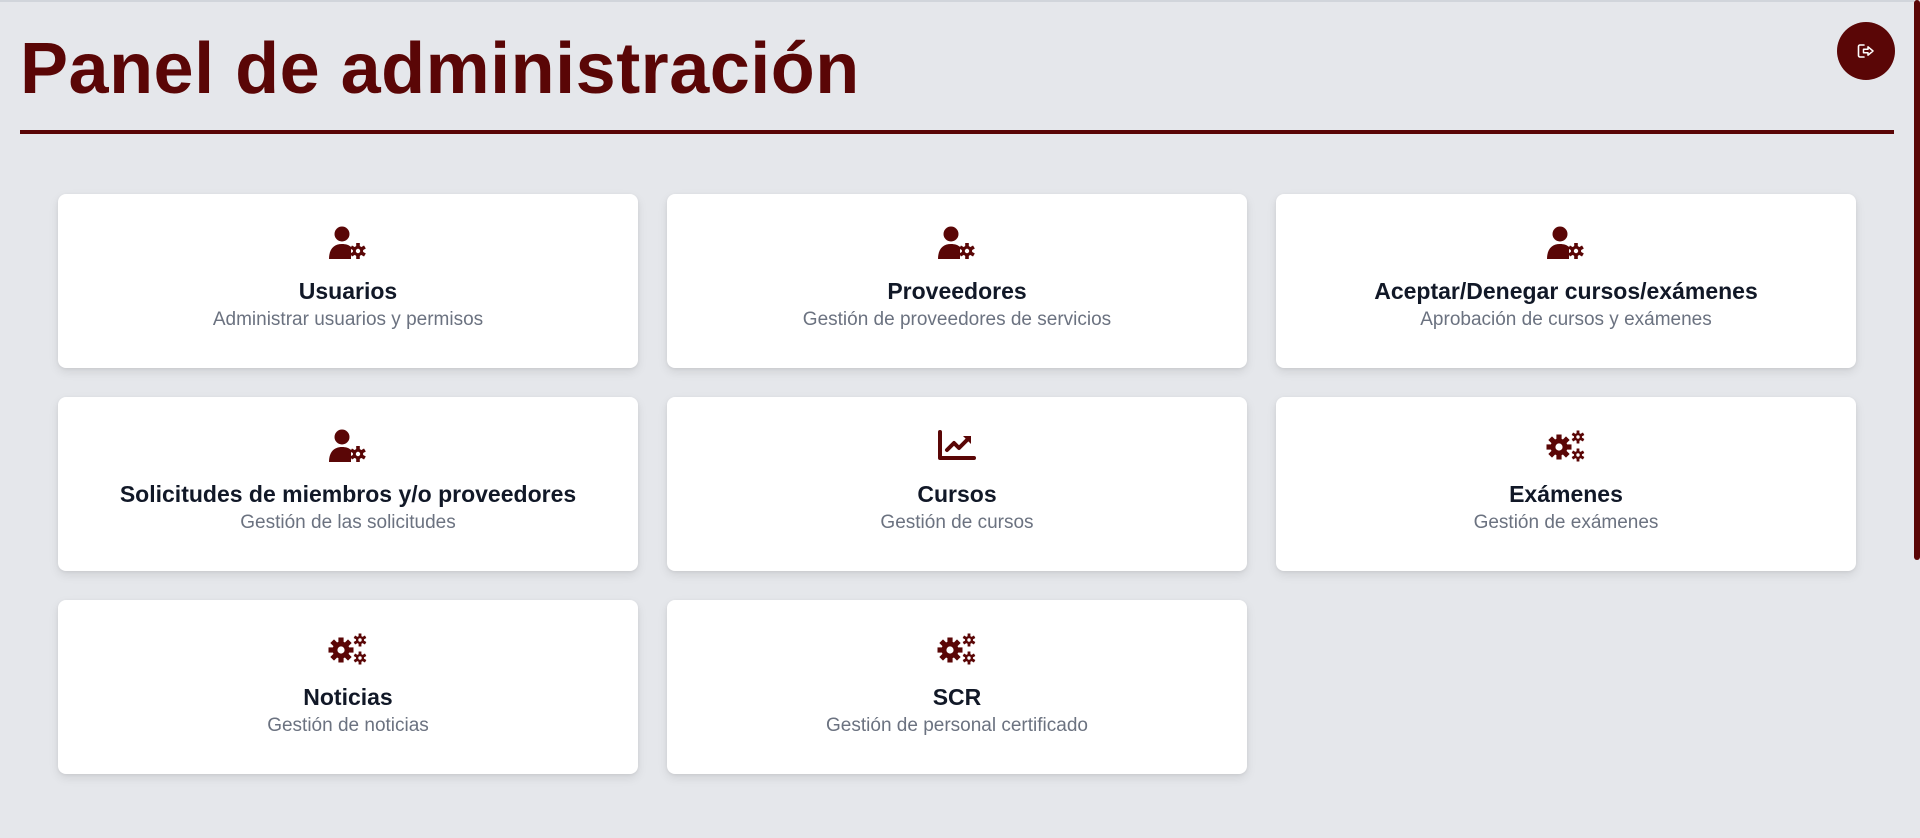 Image resolution: width=1920 pixels, height=838 pixels. I want to click on card-description: Gestión de cursos, so click(957, 522).